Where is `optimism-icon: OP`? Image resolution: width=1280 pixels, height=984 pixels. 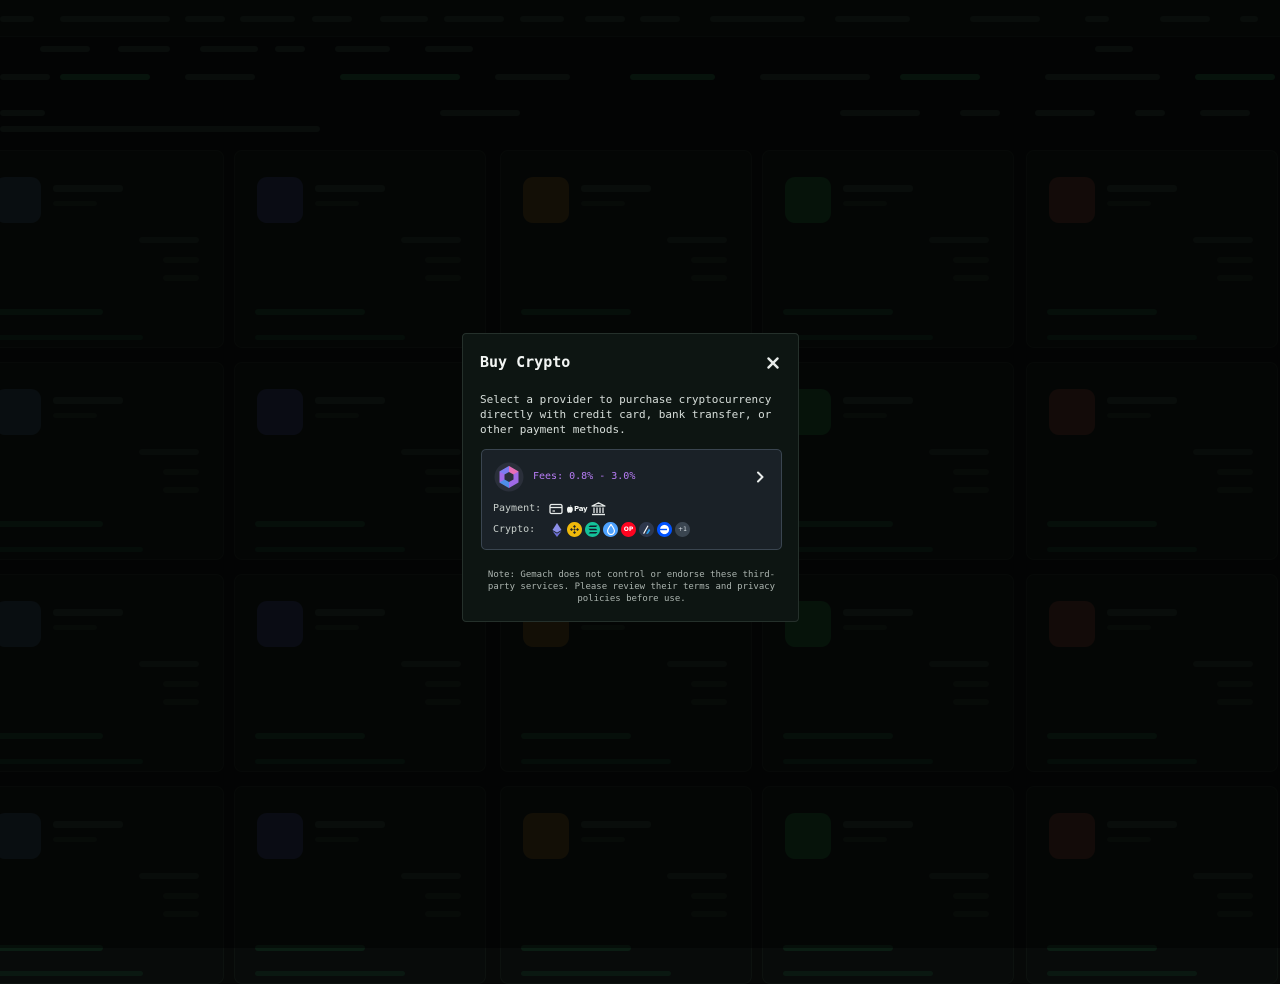 optimism-icon: OP is located at coordinates (628, 529).